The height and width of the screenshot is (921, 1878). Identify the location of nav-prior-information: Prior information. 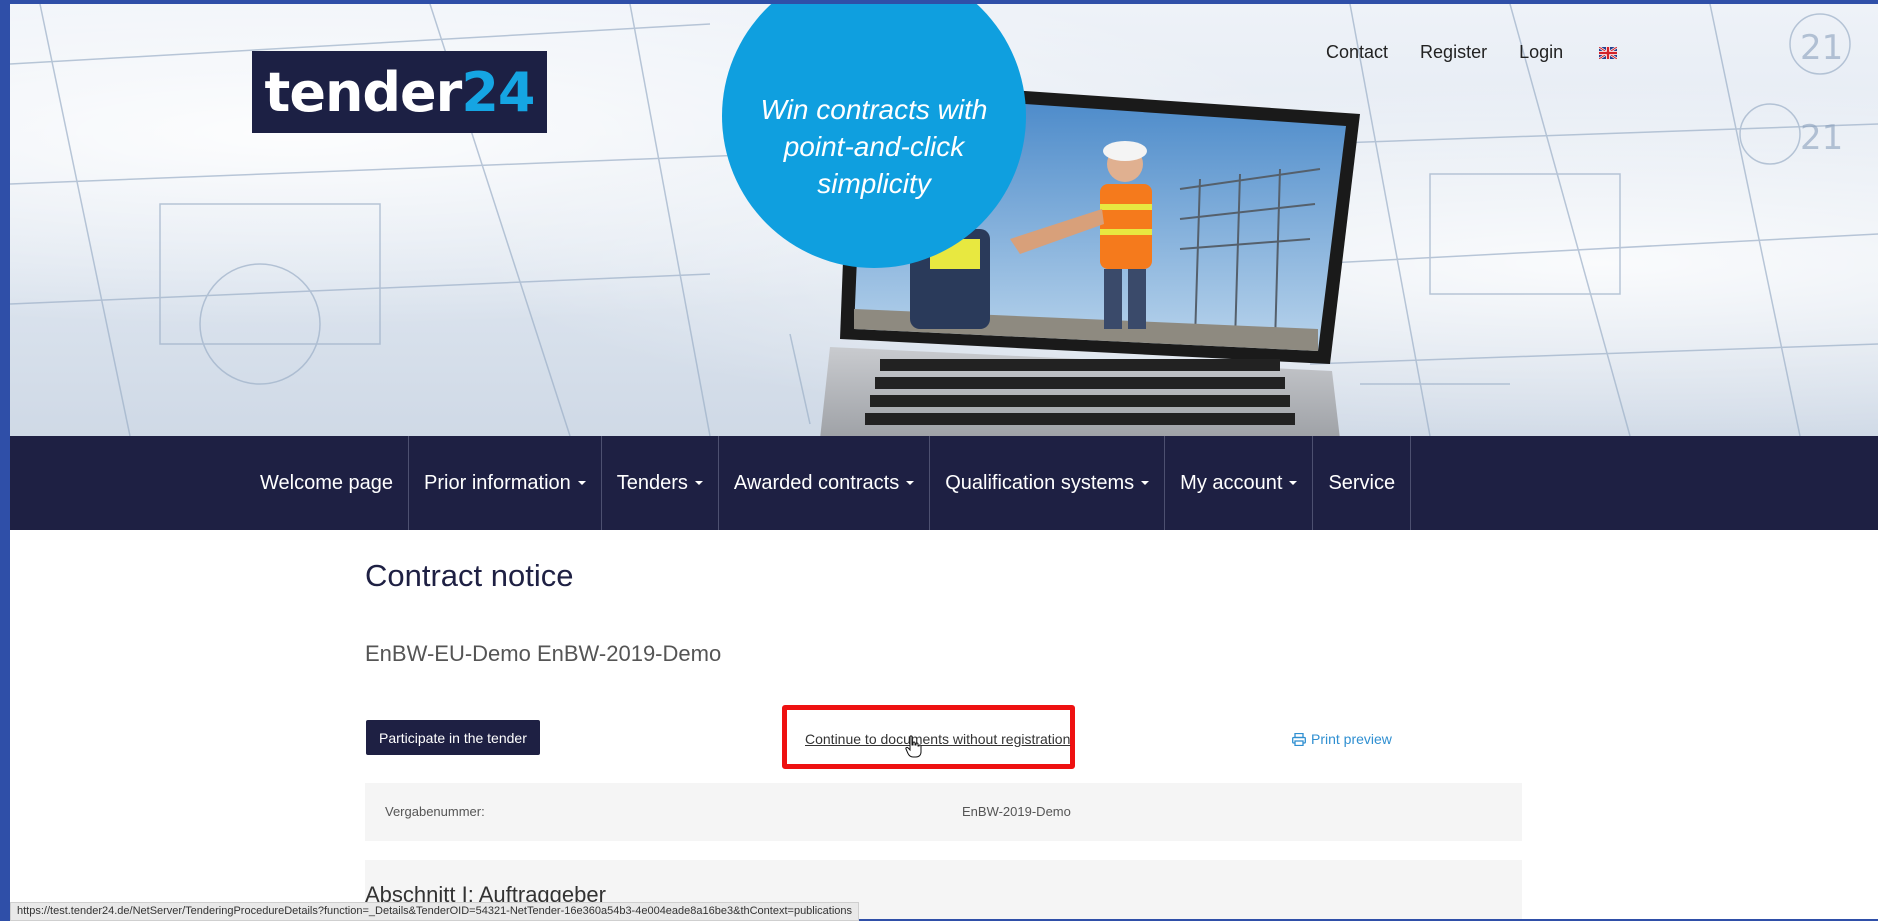
(505, 483).